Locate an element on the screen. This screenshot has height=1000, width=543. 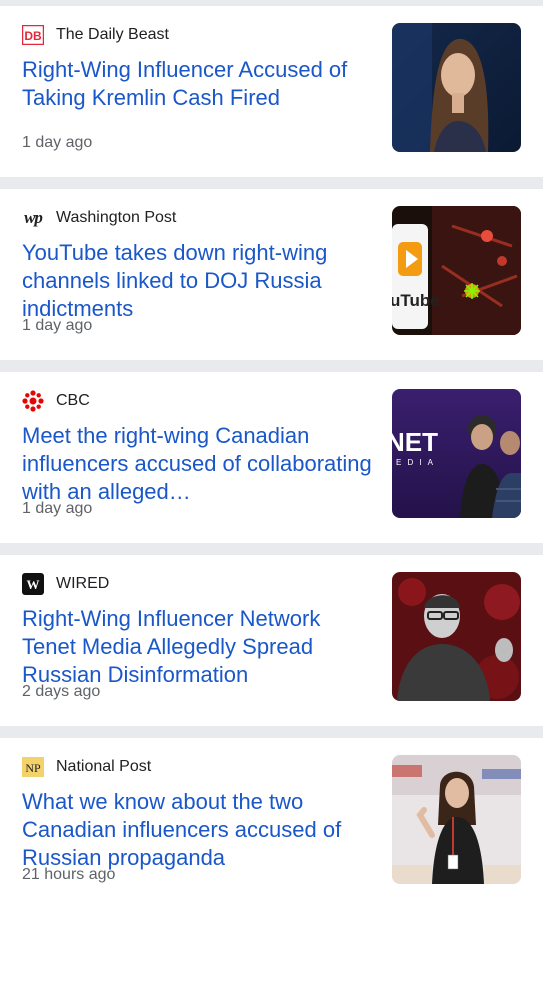
source-row: wp Washington Post is located at coordinates (99, 218).